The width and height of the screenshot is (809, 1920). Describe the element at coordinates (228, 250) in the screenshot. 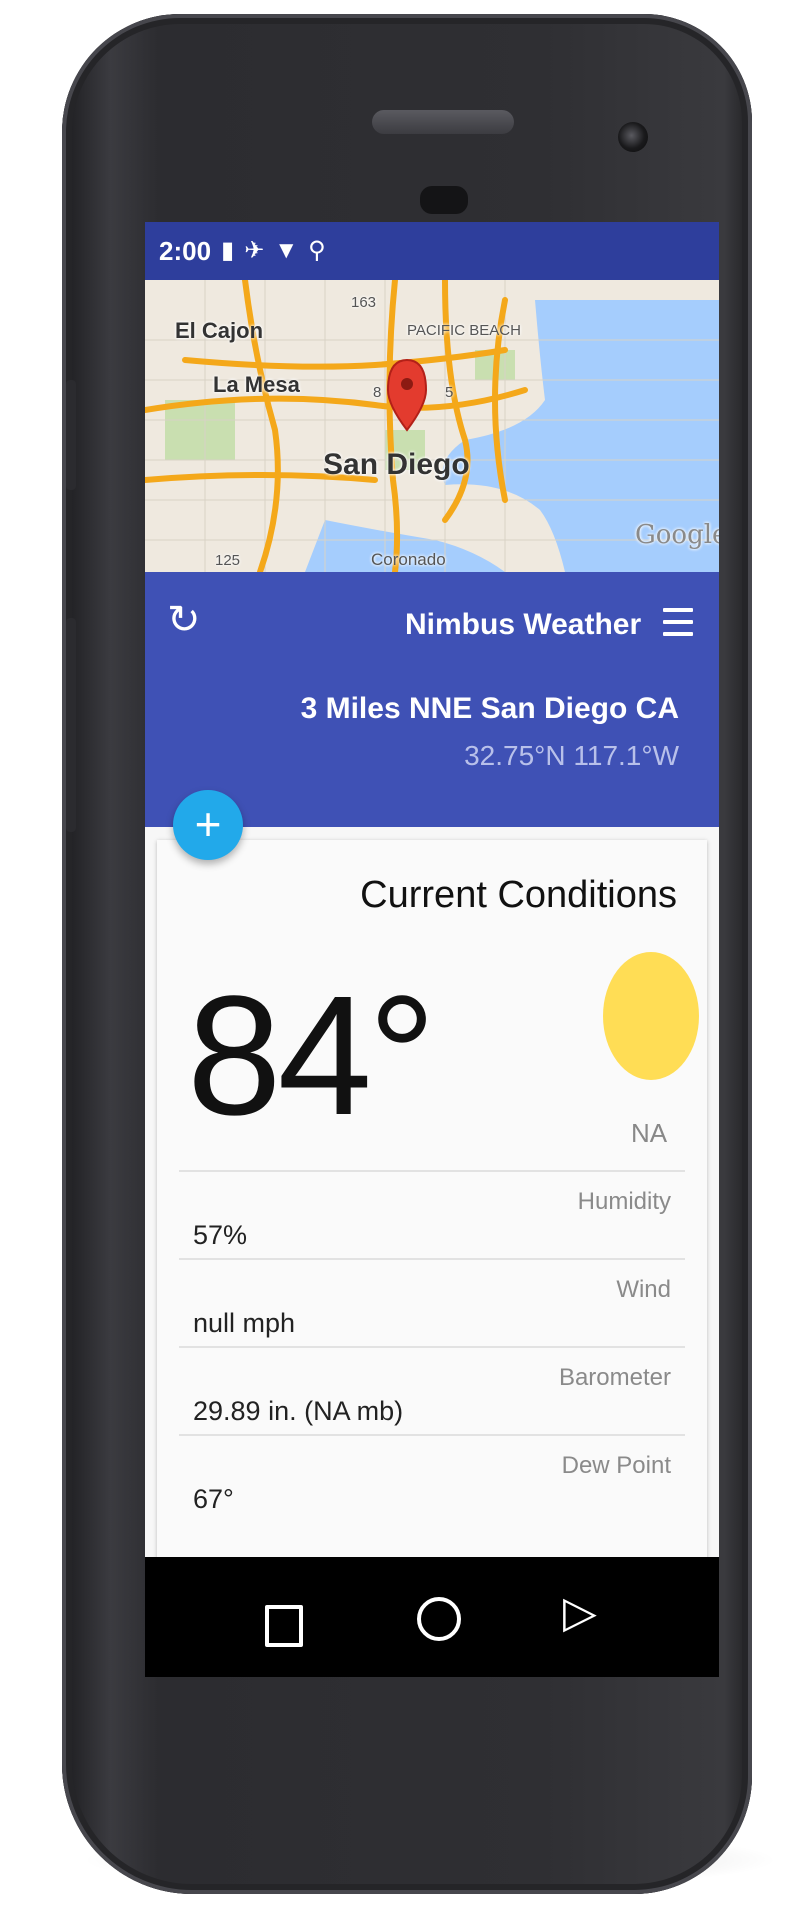

I see `battery-icon: ▮` at that location.